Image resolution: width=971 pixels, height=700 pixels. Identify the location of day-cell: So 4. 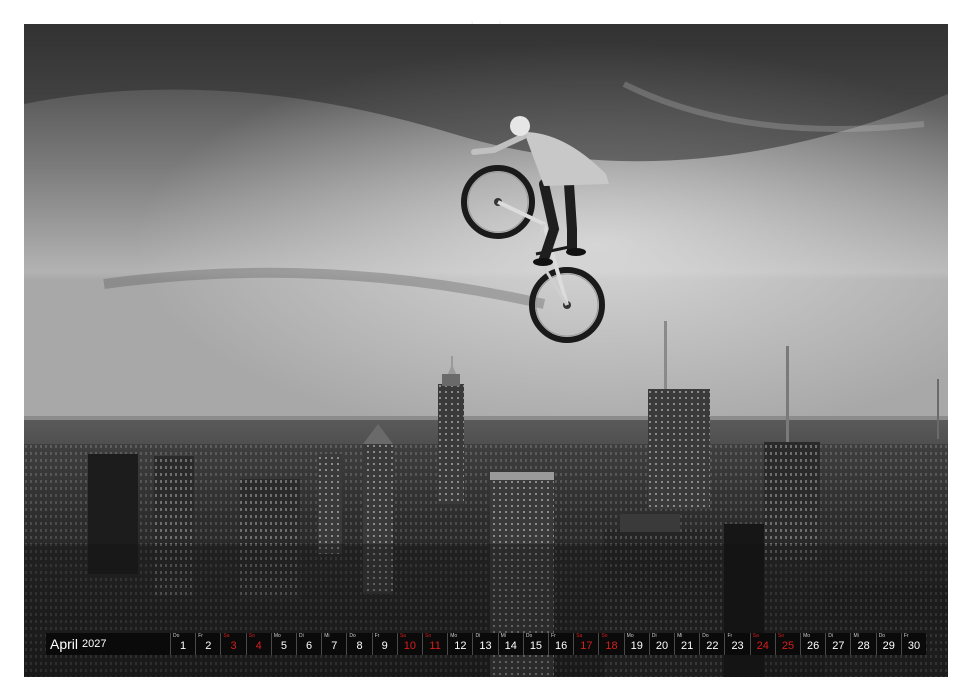
(258, 644).